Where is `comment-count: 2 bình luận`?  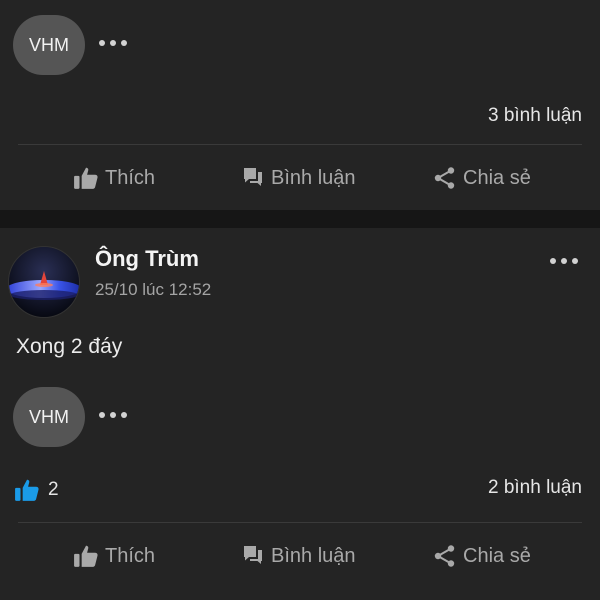 comment-count: 2 bình luận is located at coordinates (535, 488).